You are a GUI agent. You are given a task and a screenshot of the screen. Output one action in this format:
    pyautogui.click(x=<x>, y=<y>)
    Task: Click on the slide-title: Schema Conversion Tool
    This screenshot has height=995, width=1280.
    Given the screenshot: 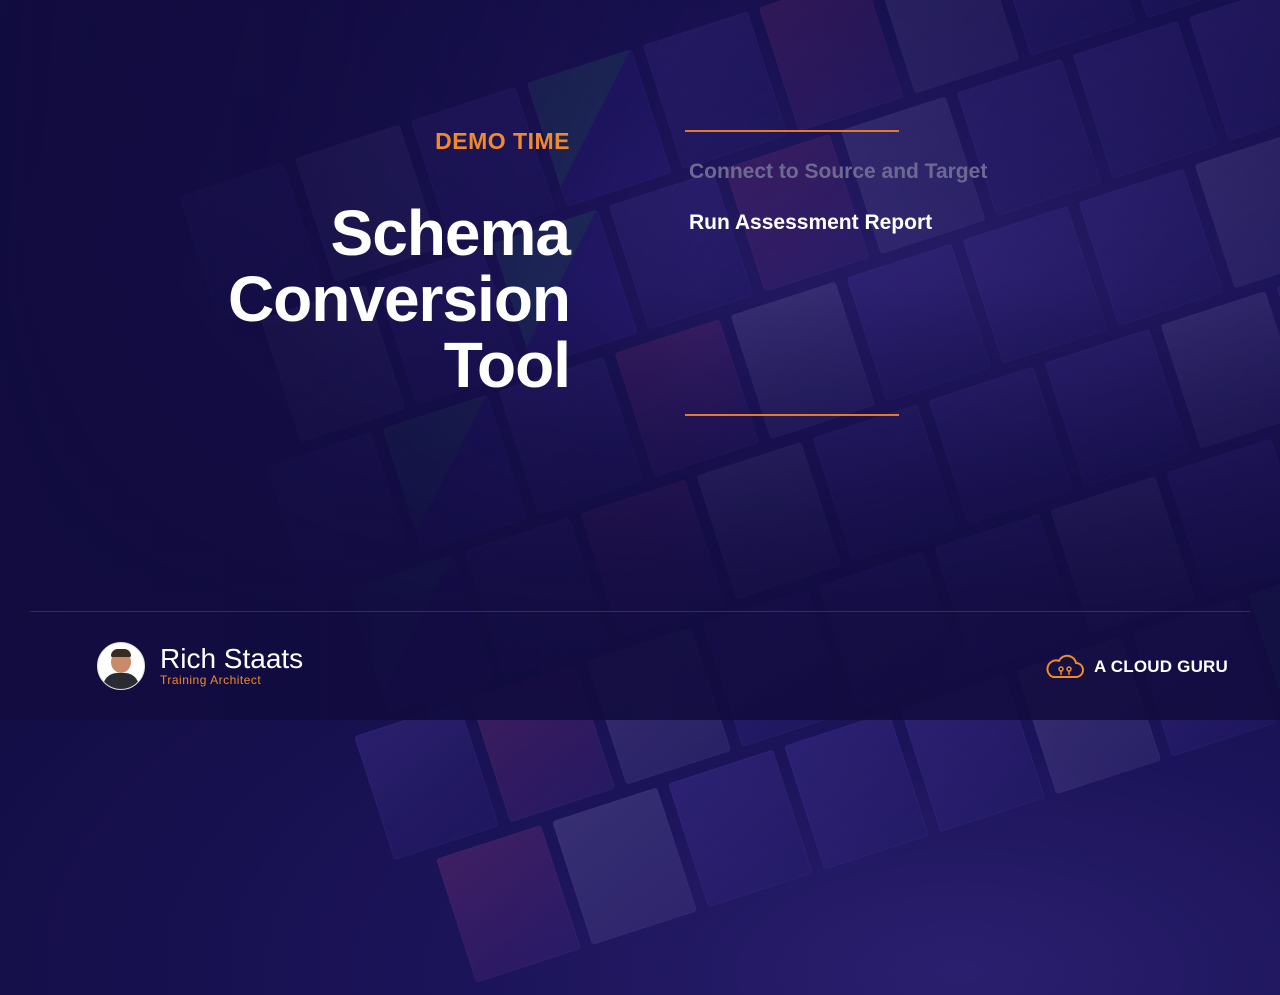 What is the action you would take?
    pyautogui.click(x=310, y=299)
    